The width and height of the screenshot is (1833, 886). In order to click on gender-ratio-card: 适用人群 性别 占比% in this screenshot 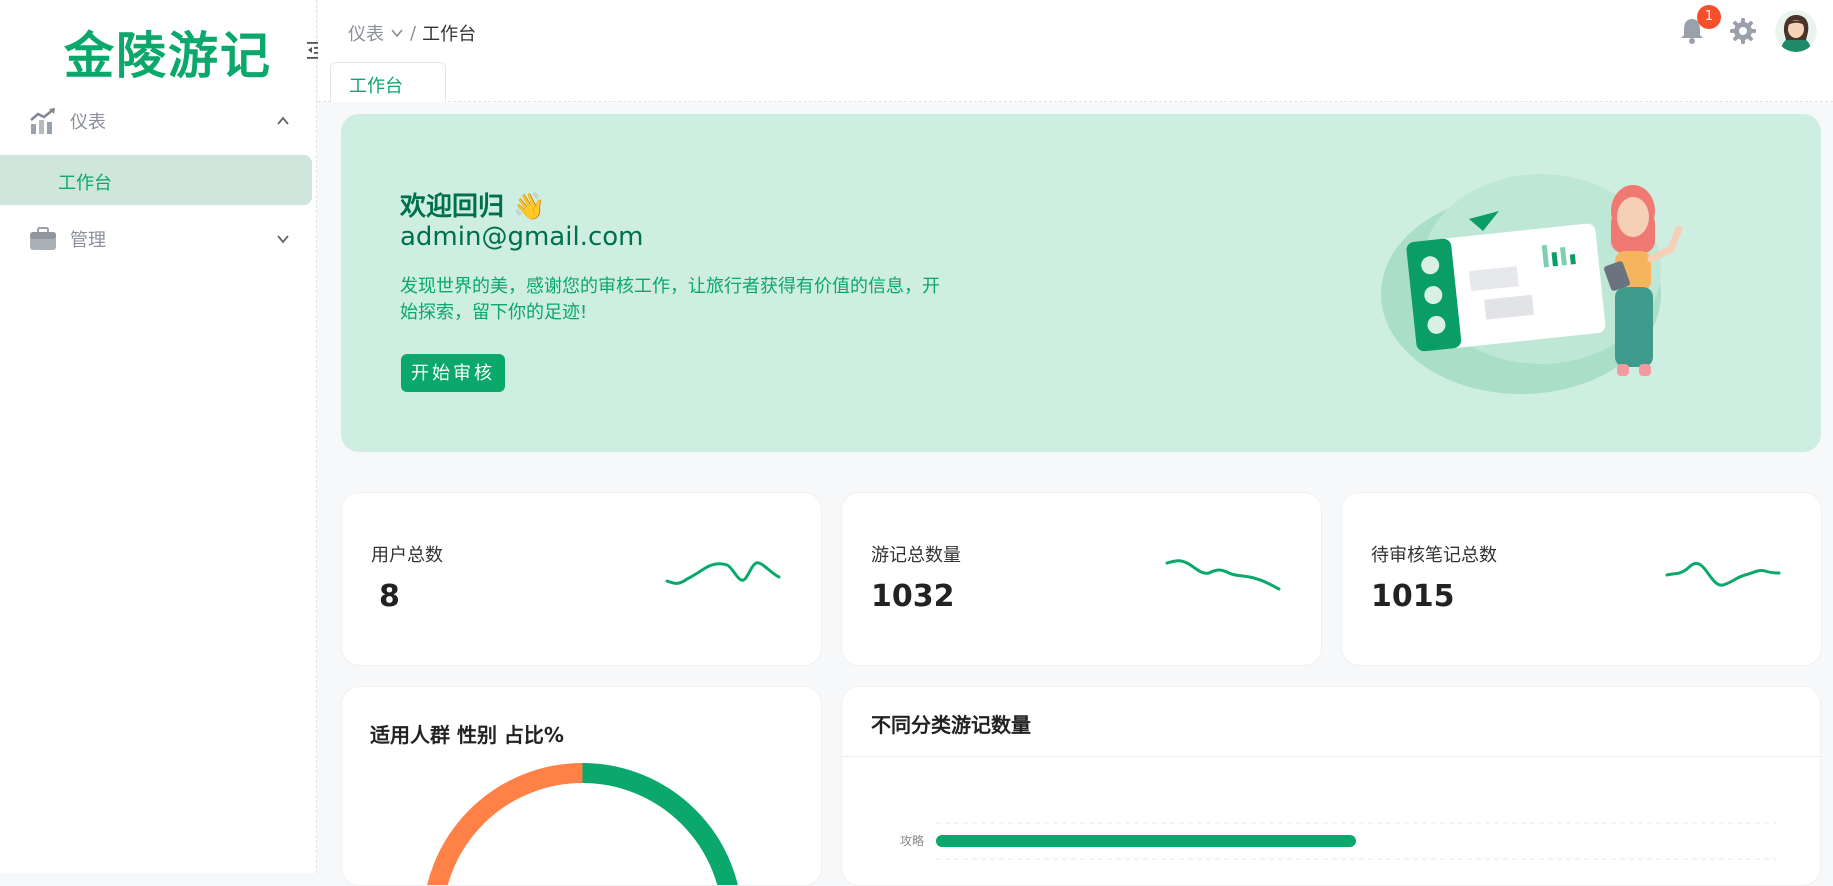, I will do `click(581, 786)`.